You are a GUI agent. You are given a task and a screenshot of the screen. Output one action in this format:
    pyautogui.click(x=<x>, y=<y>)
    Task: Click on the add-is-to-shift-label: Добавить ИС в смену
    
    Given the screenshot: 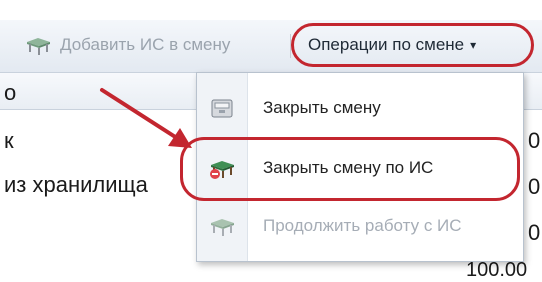 What is the action you would take?
    pyautogui.click(x=145, y=44)
    